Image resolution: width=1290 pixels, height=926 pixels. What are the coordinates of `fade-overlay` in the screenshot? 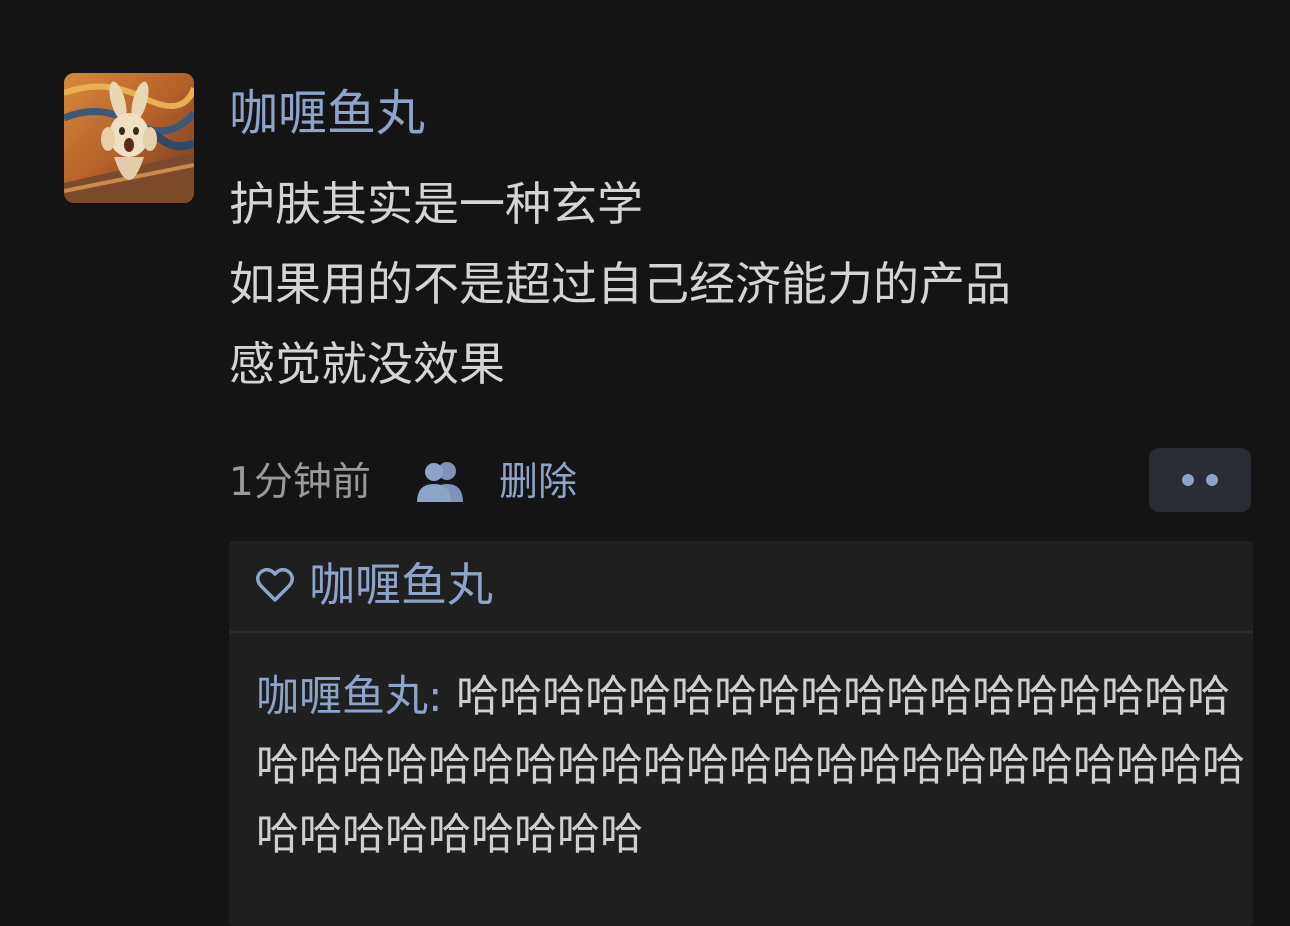 It's located at (741, 892).